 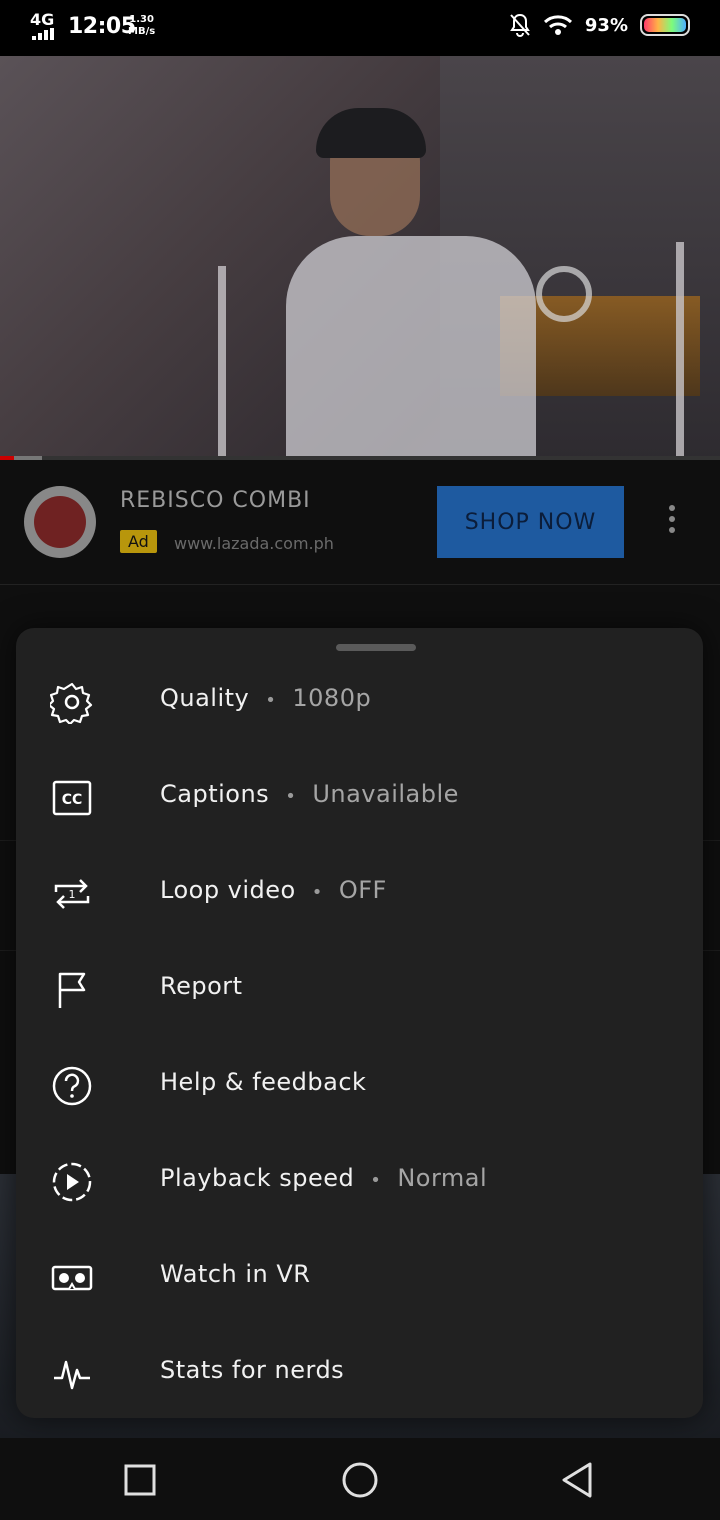 What do you see at coordinates (359, 1374) in the screenshot?
I see `menu-item-stats-for-nerds: Stats for nerds` at bounding box center [359, 1374].